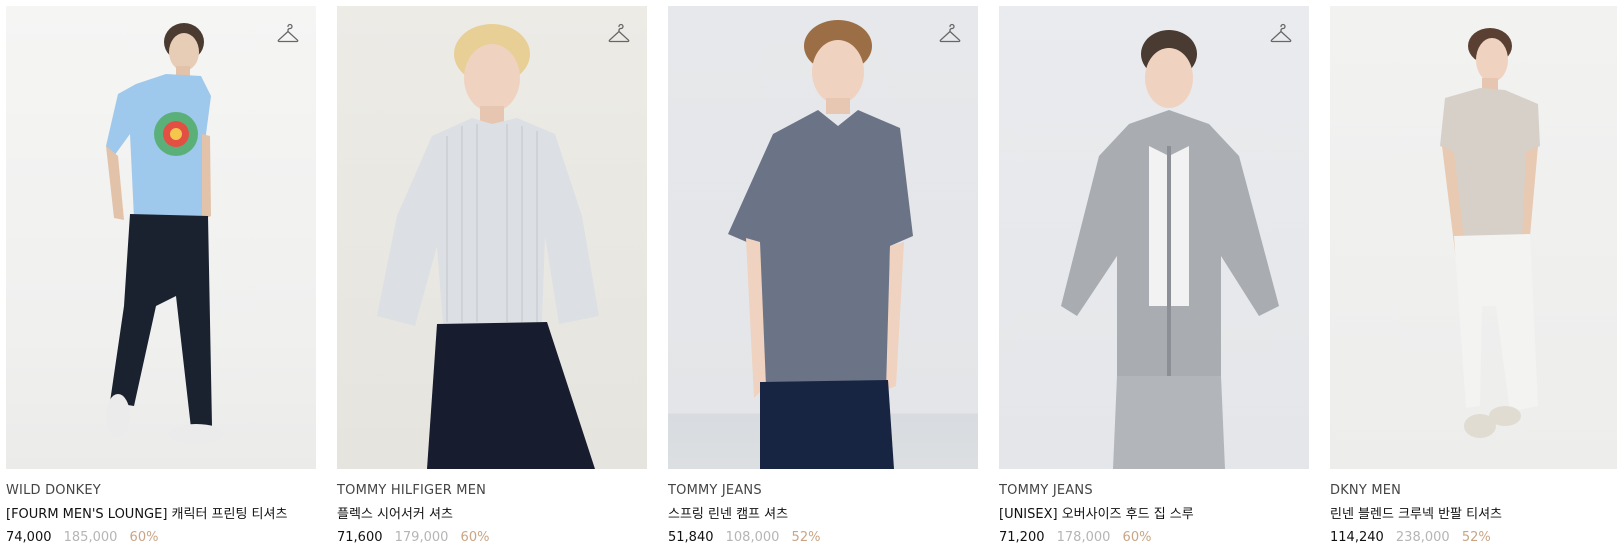 The width and height of the screenshot is (1617, 553). I want to click on sale-price: 74,000, so click(29, 537).